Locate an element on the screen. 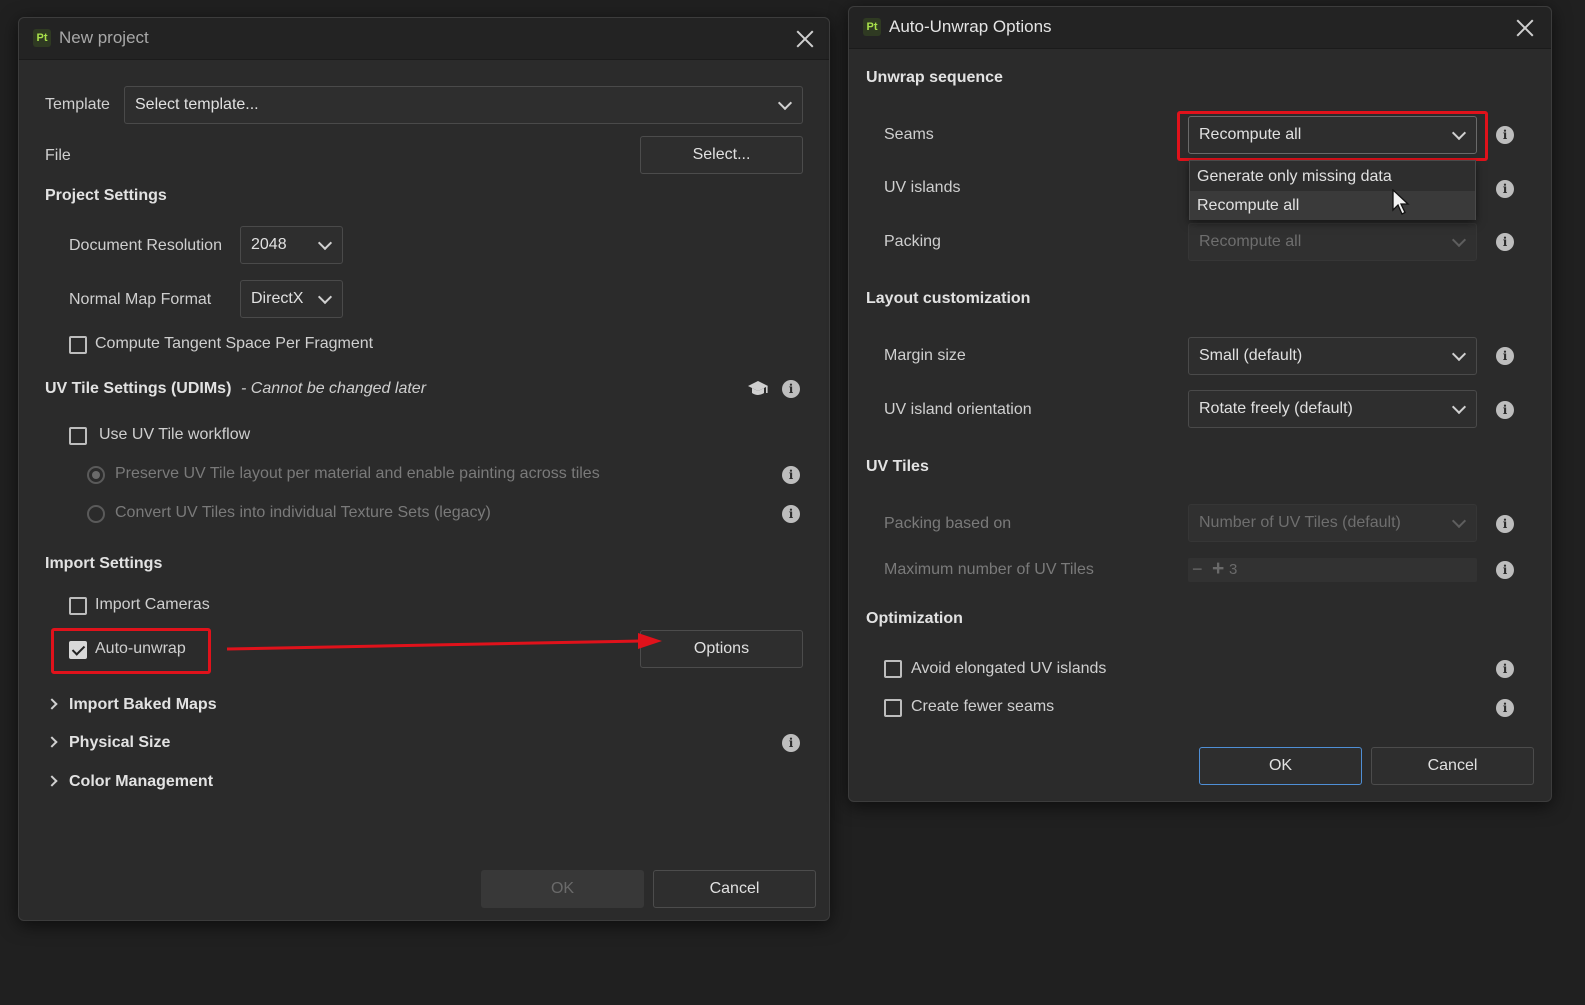 The height and width of the screenshot is (1005, 1585). seams-highlight is located at coordinates (1332, 136).